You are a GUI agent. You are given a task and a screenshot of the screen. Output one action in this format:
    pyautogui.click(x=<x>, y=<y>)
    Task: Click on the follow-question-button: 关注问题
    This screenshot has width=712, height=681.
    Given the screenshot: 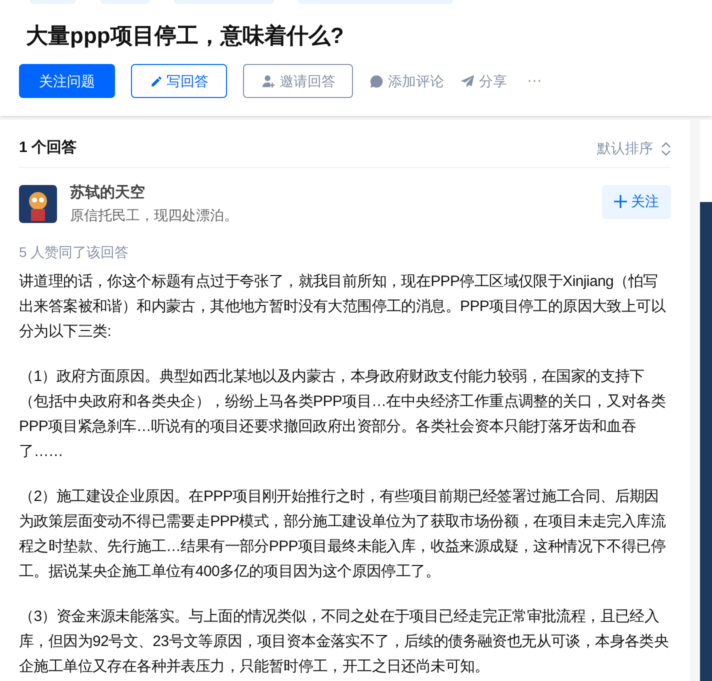 What is the action you would take?
    pyautogui.click(x=67, y=81)
    